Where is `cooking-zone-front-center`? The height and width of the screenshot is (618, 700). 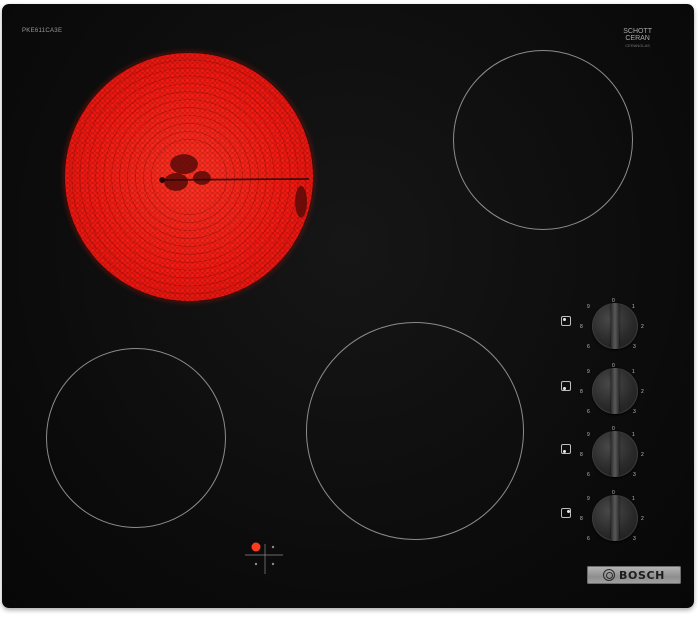 cooking-zone-front-center is located at coordinates (415, 431).